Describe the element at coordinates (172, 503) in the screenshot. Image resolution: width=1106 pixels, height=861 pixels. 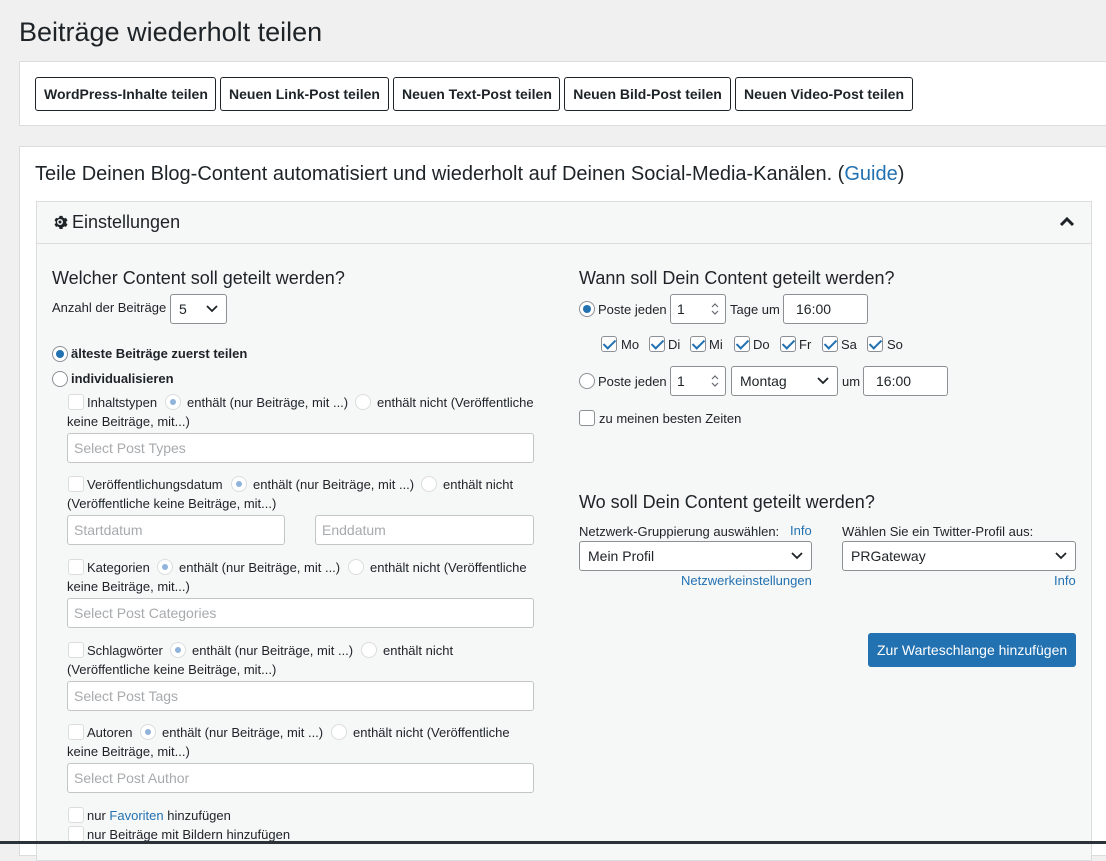
I see `publish-date-continuation: (Veröffentliche keine Beiträge, mit...)` at that location.